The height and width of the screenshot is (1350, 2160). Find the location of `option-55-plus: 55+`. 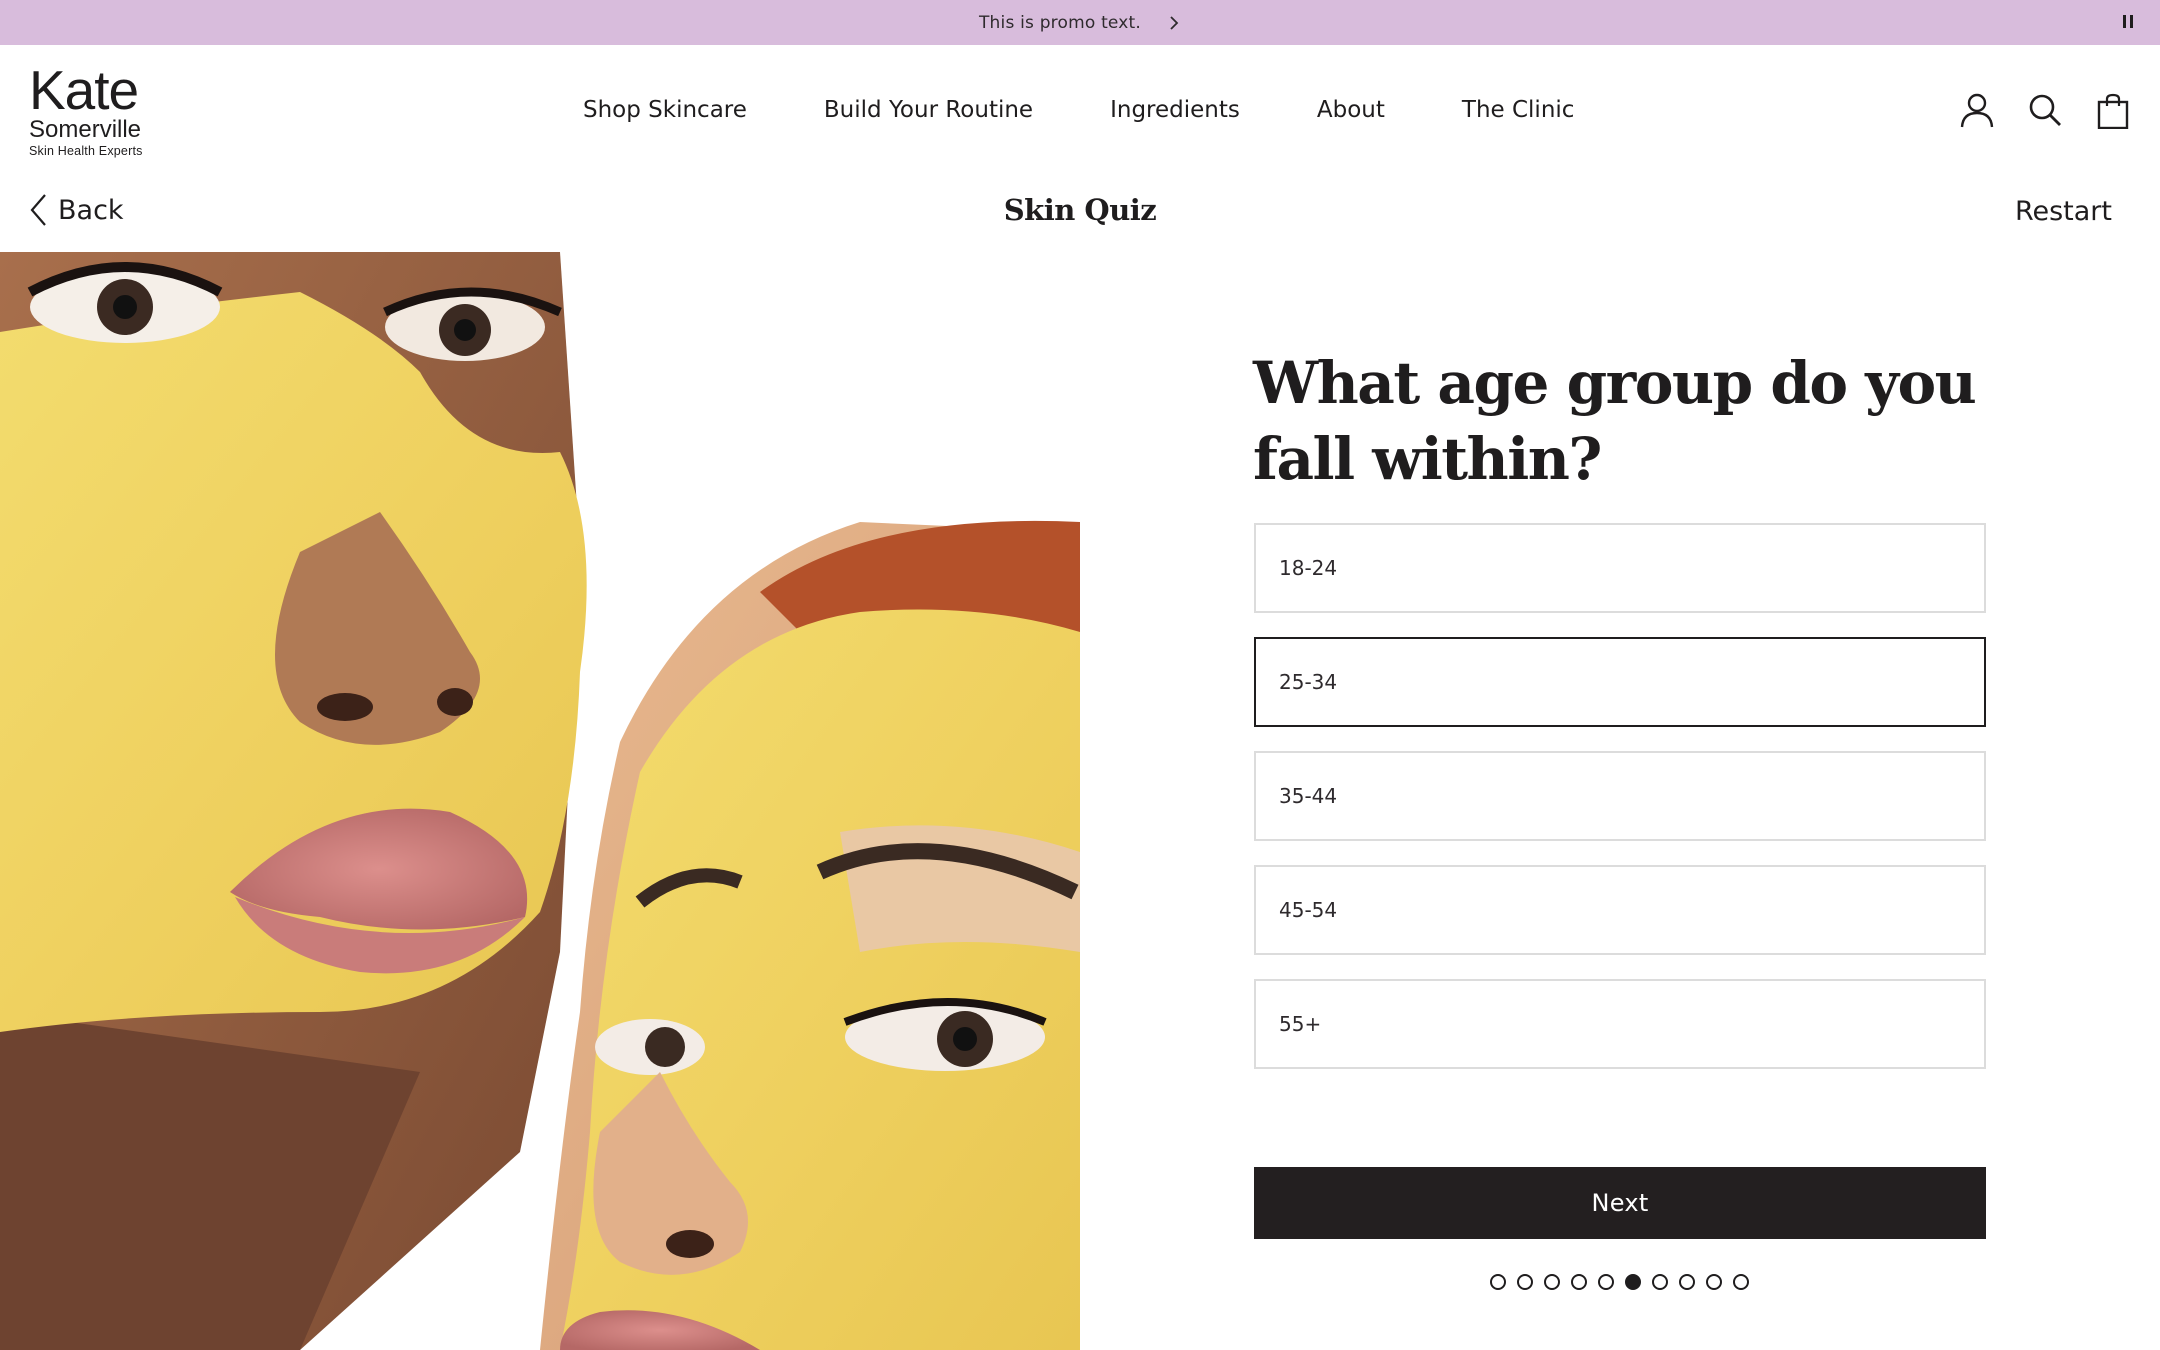

option-55-plus: 55+ is located at coordinates (1620, 1024).